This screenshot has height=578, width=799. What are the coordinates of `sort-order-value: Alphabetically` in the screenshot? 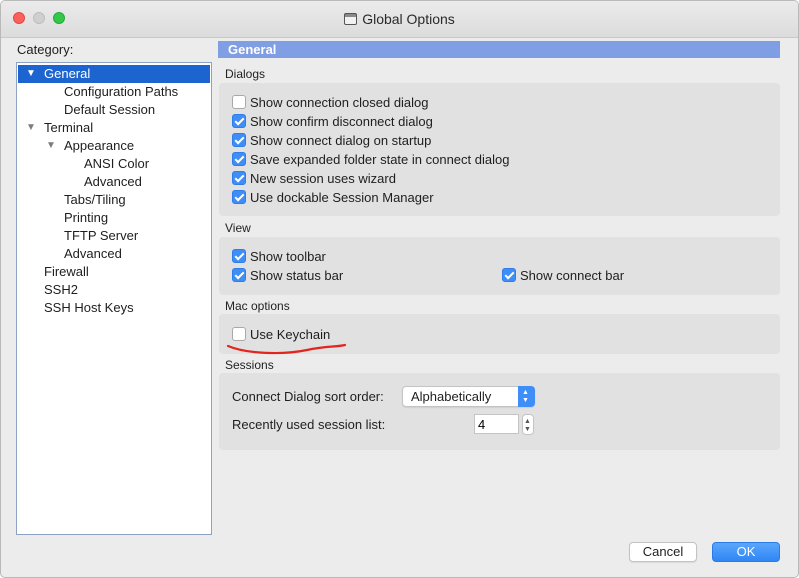 It's located at (451, 396).